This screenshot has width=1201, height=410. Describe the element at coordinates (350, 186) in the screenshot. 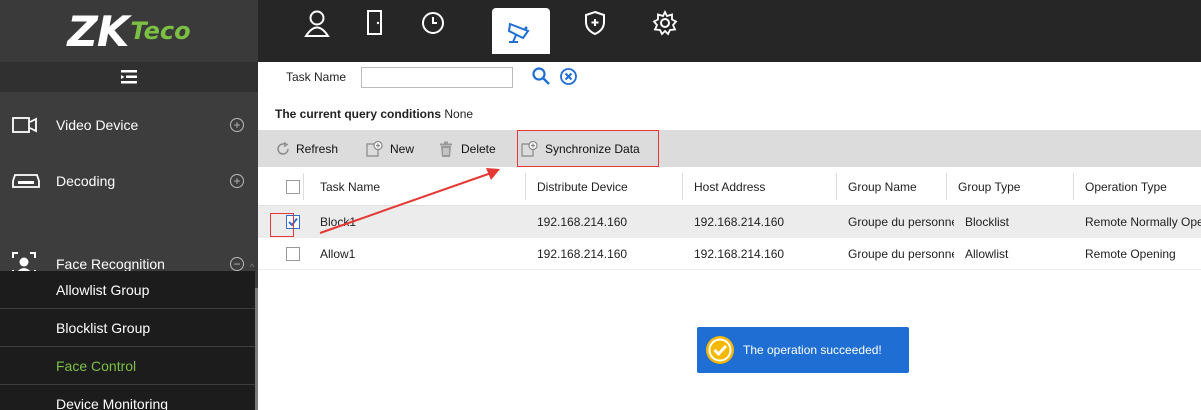

I see `column-header-task-name: Task Name` at that location.